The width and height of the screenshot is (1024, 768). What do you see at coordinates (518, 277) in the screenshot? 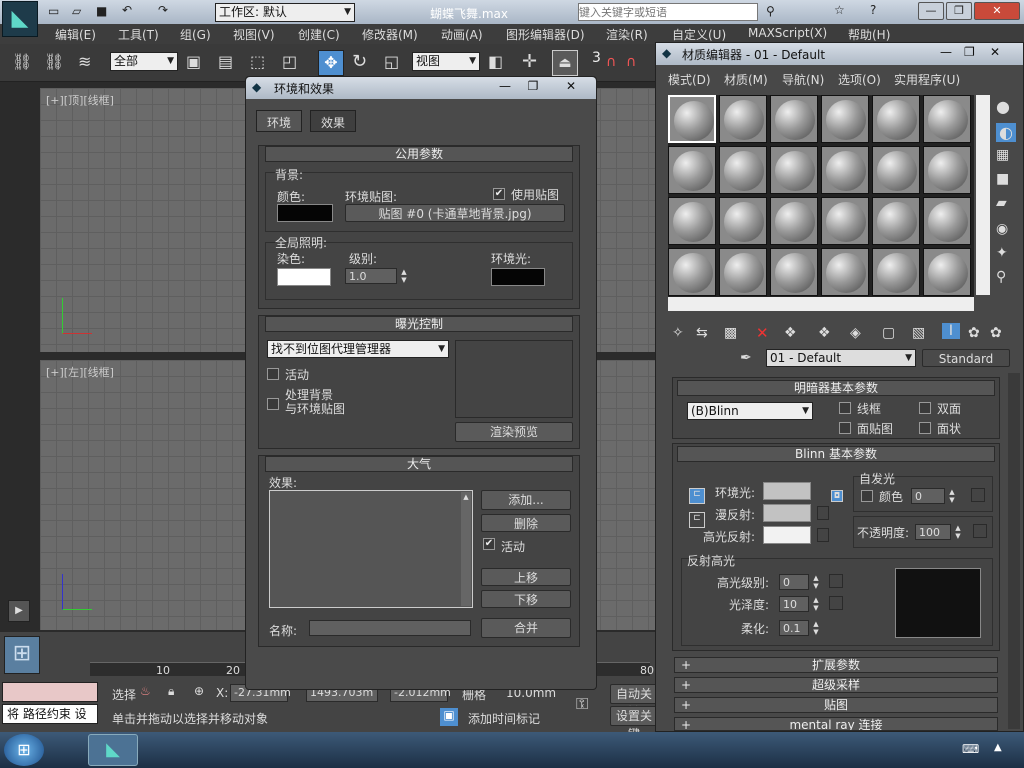
I see `ambient-swatch` at bounding box center [518, 277].